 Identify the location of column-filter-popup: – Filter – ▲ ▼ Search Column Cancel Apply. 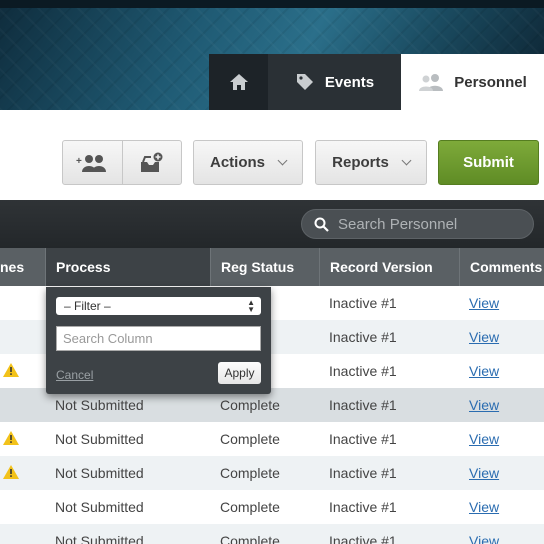
(158, 340).